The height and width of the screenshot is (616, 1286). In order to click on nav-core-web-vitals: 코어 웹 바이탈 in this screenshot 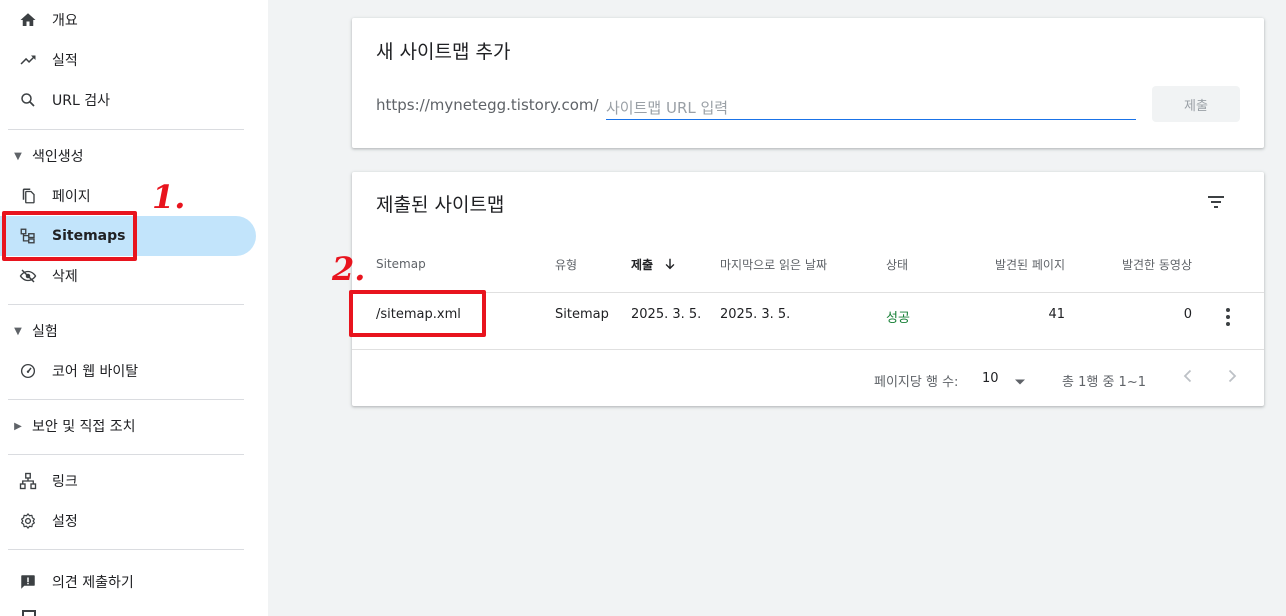, I will do `click(128, 371)`.